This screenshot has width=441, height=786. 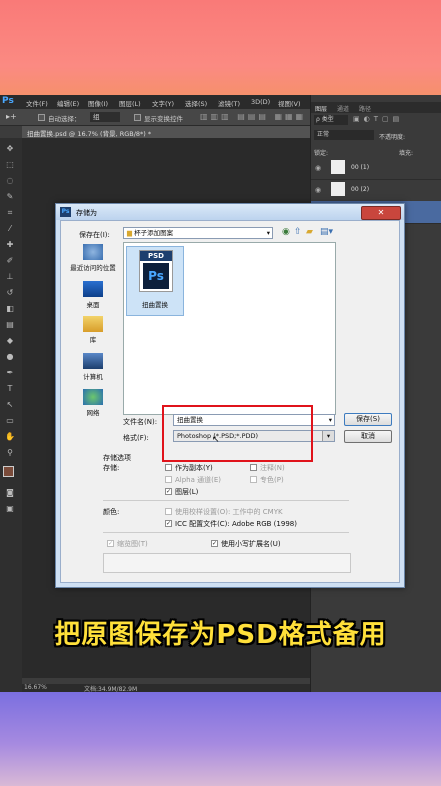 I want to click on auto-select-label: 自动选择：, so click(x=64, y=119).